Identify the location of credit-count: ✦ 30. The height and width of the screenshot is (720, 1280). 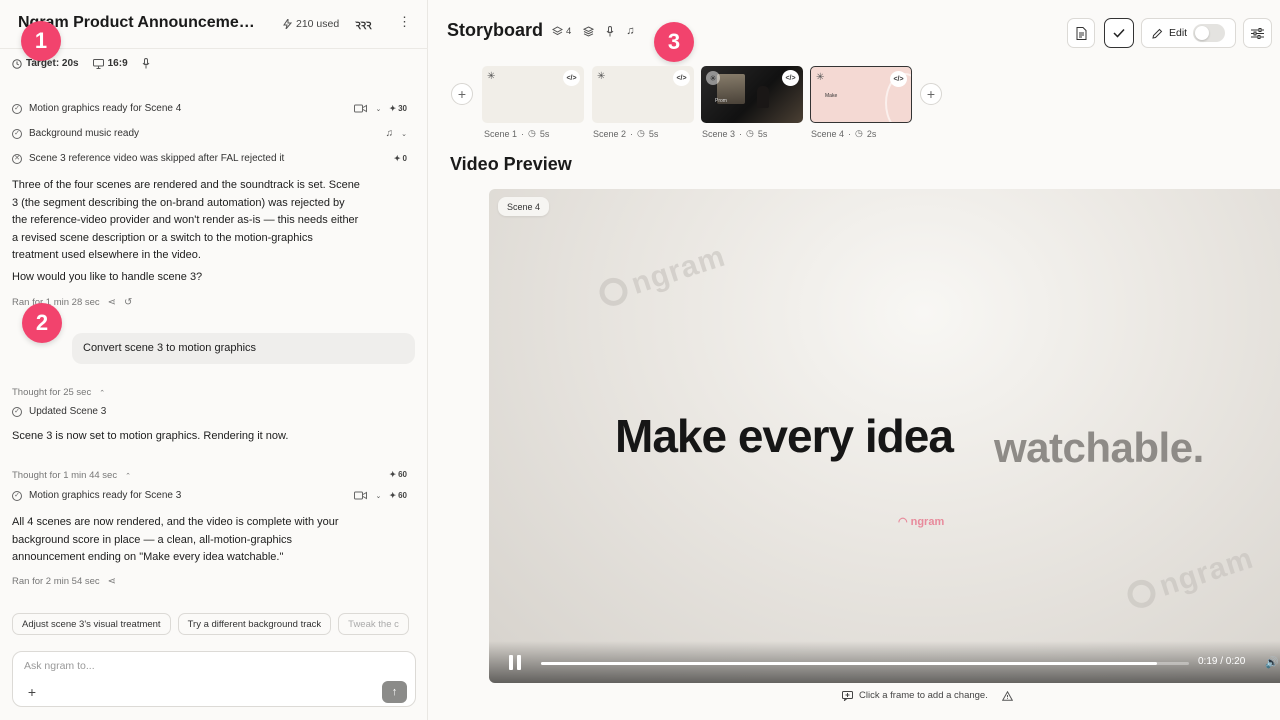
(398, 108).